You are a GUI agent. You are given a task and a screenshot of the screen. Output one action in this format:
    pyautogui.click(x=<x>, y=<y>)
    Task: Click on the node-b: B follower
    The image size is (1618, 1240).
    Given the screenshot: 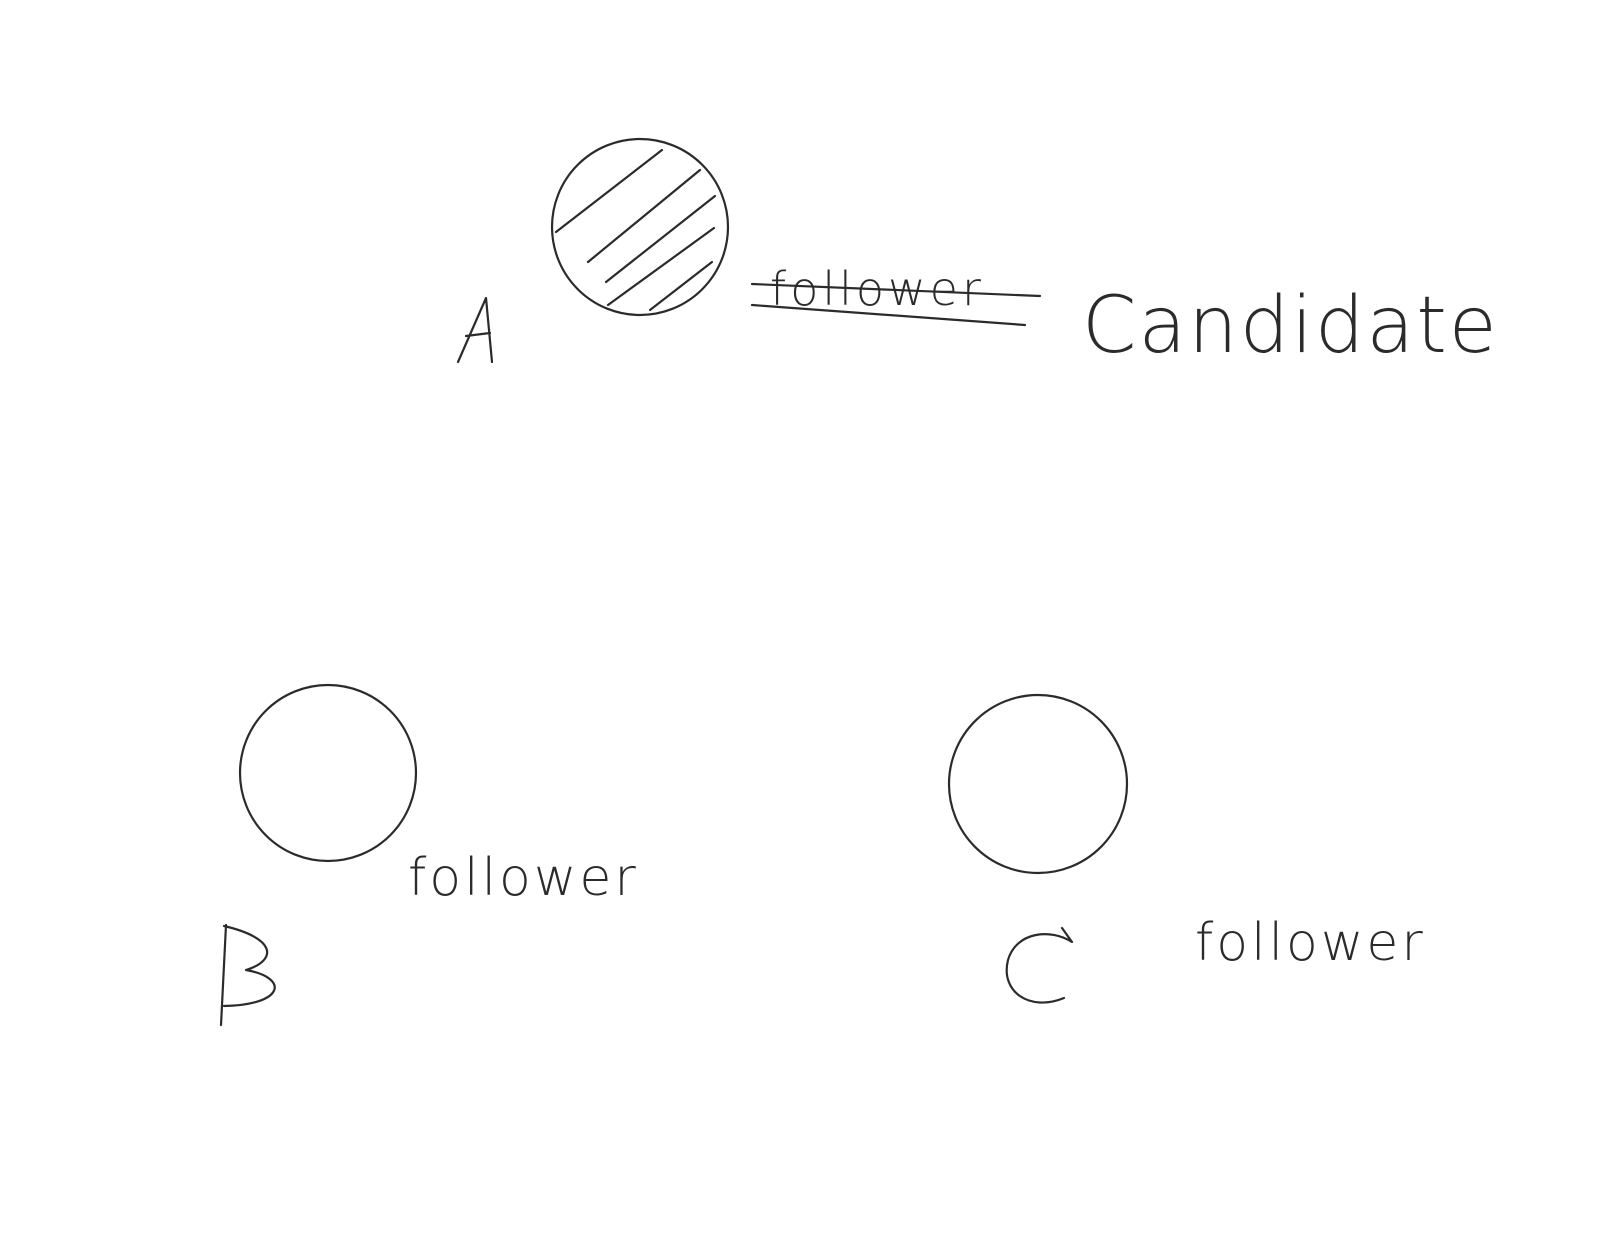 What is the action you would take?
    pyautogui.click(x=429, y=855)
    